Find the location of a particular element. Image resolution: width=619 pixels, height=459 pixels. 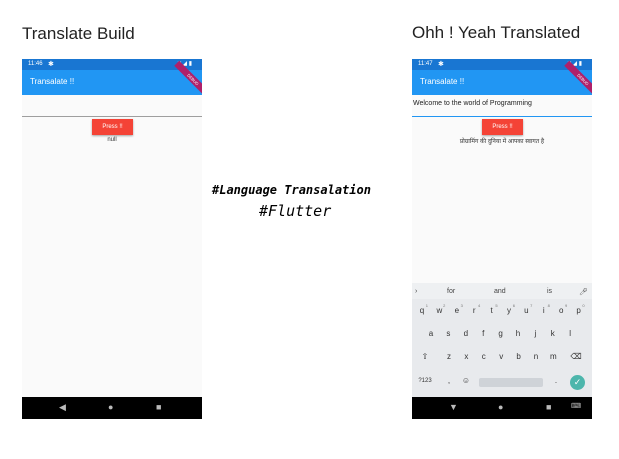

left-caption: Translate Build is located at coordinates (78, 33).